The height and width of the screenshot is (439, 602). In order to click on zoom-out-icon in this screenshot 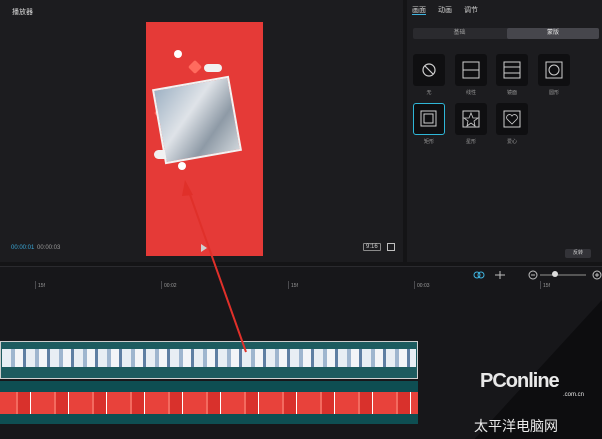, I will do `click(533, 275)`.